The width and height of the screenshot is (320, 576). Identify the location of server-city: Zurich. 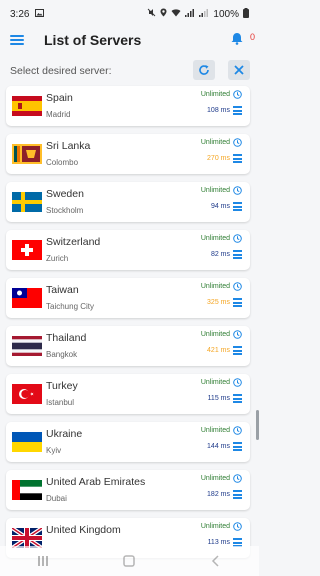
(57, 258).